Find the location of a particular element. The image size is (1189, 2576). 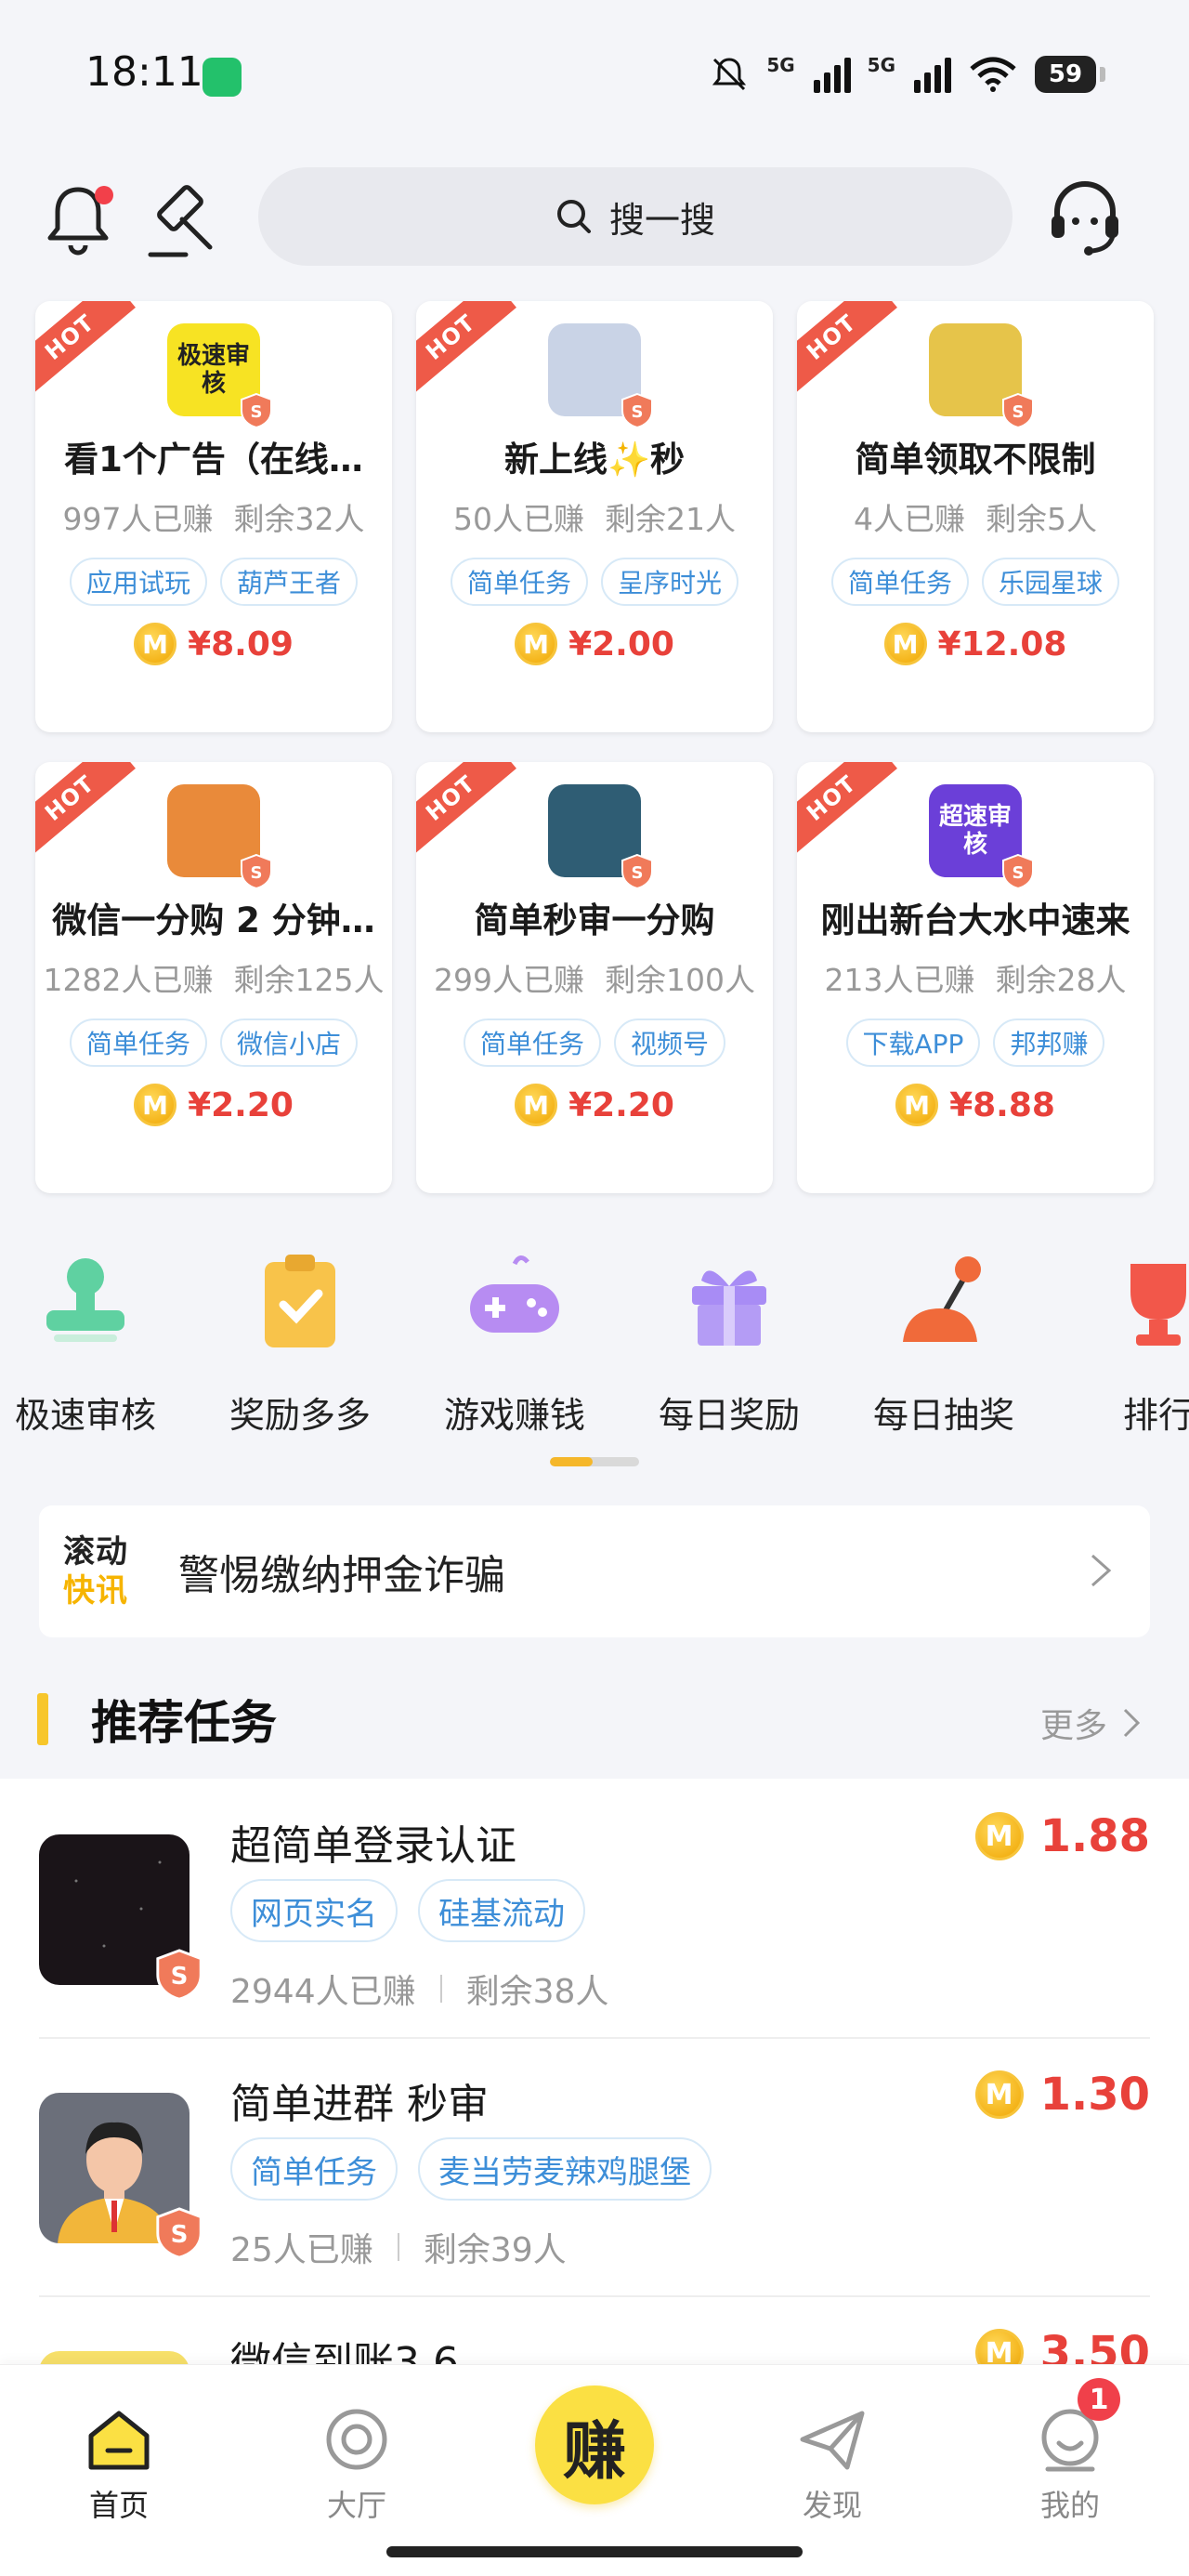

task-tag: 视频号 is located at coordinates (670, 1043).